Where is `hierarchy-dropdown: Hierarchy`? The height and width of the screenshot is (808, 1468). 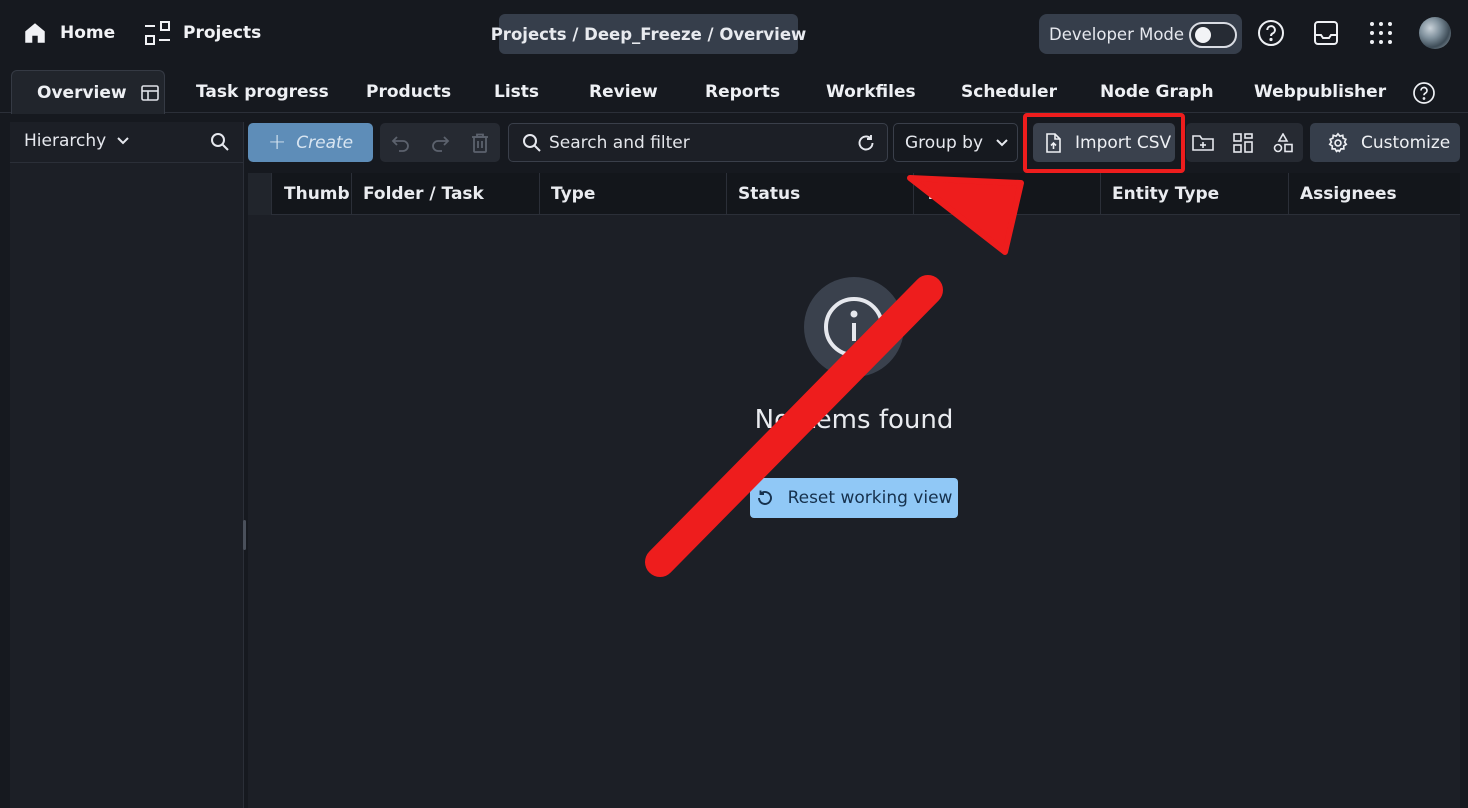 hierarchy-dropdown: Hierarchy is located at coordinates (77, 141).